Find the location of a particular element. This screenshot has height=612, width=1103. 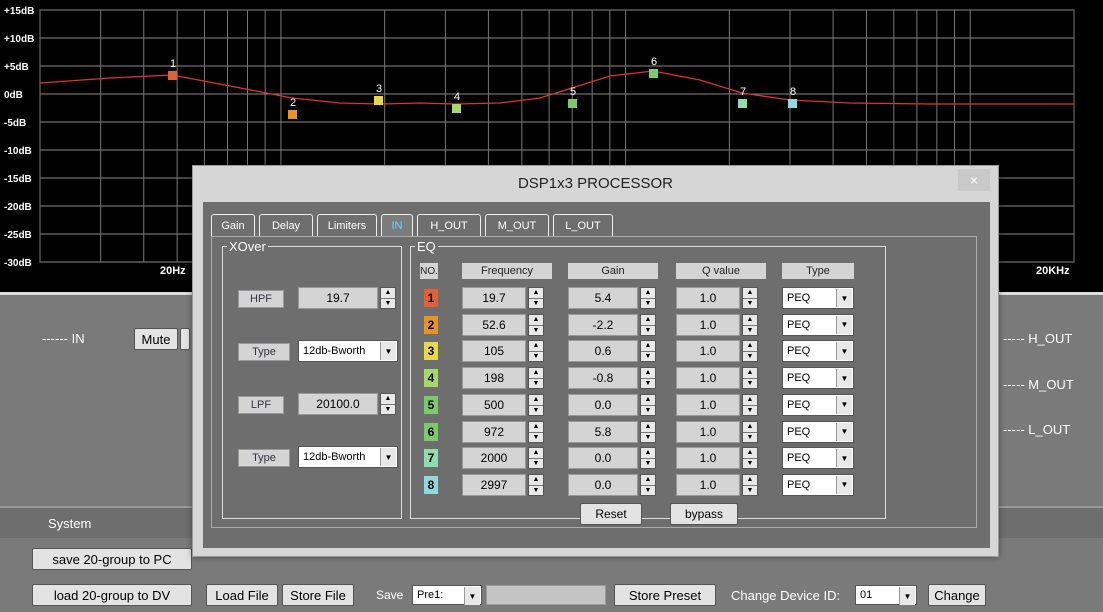

reset-button: Reset is located at coordinates (611, 514).